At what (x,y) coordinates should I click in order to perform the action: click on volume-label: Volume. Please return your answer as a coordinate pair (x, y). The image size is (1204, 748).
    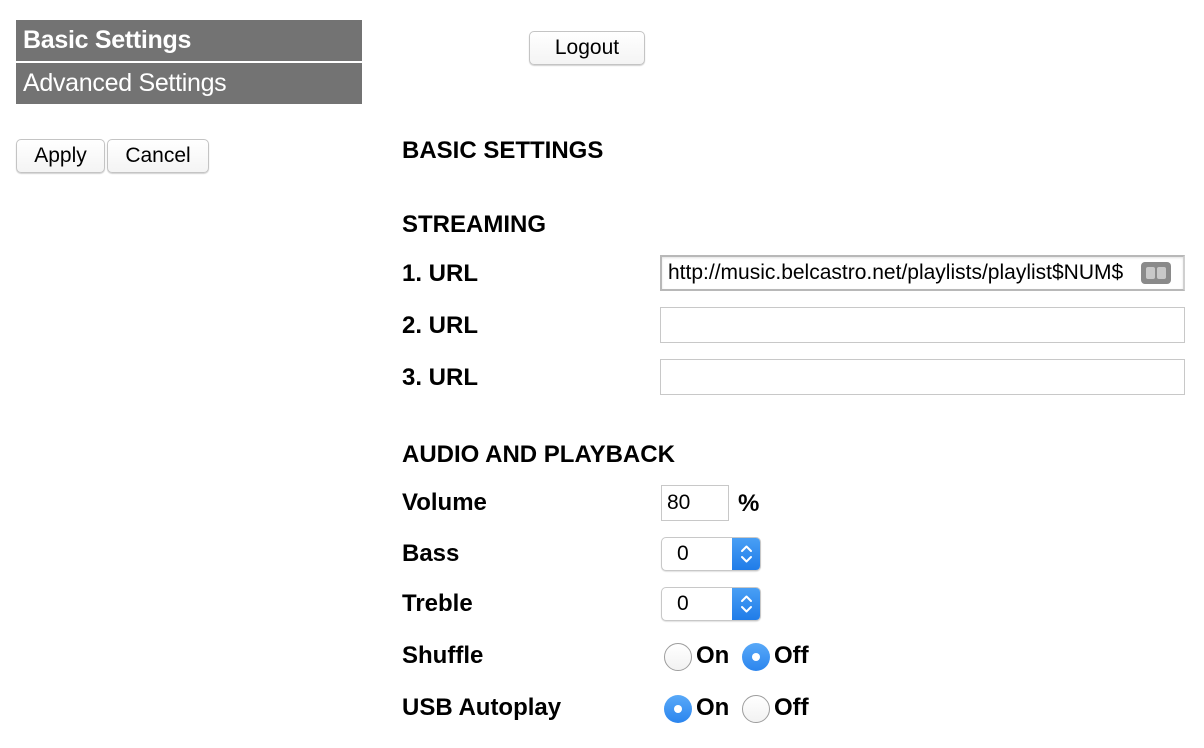
    Looking at the image, I should click on (444, 502).